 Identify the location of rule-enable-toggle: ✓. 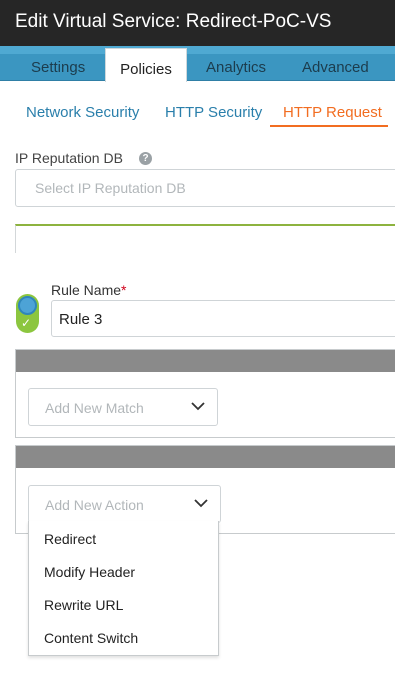
(27, 313).